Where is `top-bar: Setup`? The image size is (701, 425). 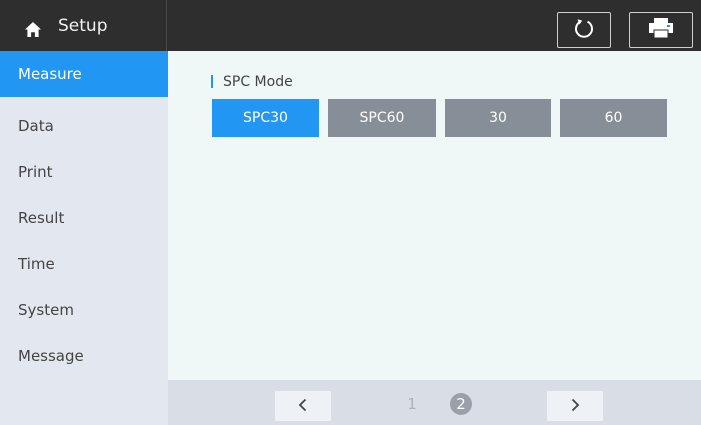 top-bar: Setup is located at coordinates (350, 25).